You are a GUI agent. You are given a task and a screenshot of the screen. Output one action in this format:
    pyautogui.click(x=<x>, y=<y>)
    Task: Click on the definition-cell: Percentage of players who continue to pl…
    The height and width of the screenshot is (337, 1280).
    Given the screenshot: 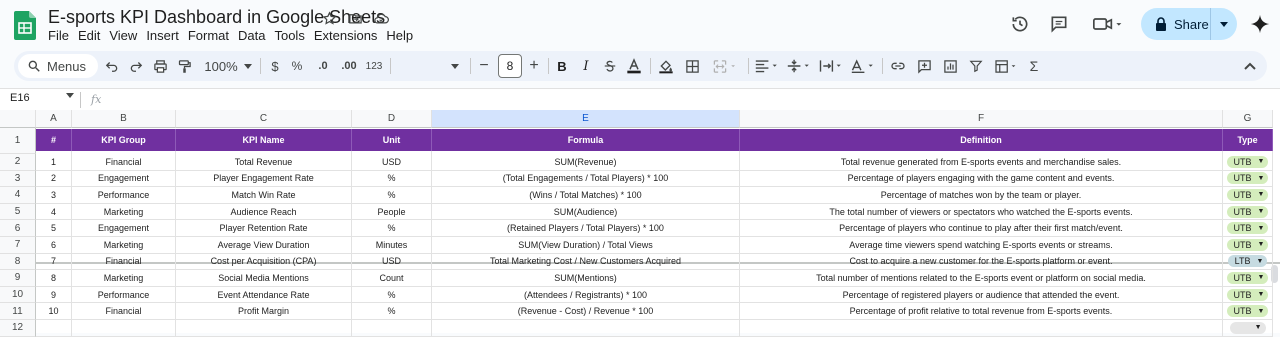 What is the action you would take?
    pyautogui.click(x=981, y=228)
    